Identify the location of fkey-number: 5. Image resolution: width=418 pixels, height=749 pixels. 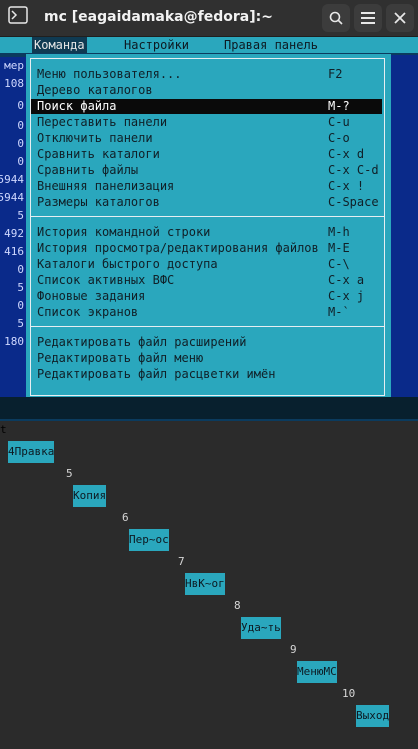
(69, 473).